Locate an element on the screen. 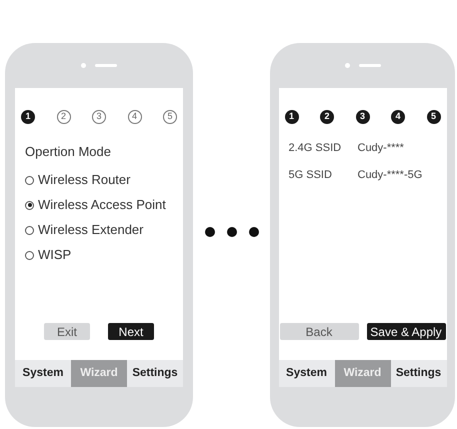 The image size is (457, 429). radio-option: WISP is located at coordinates (99, 255).